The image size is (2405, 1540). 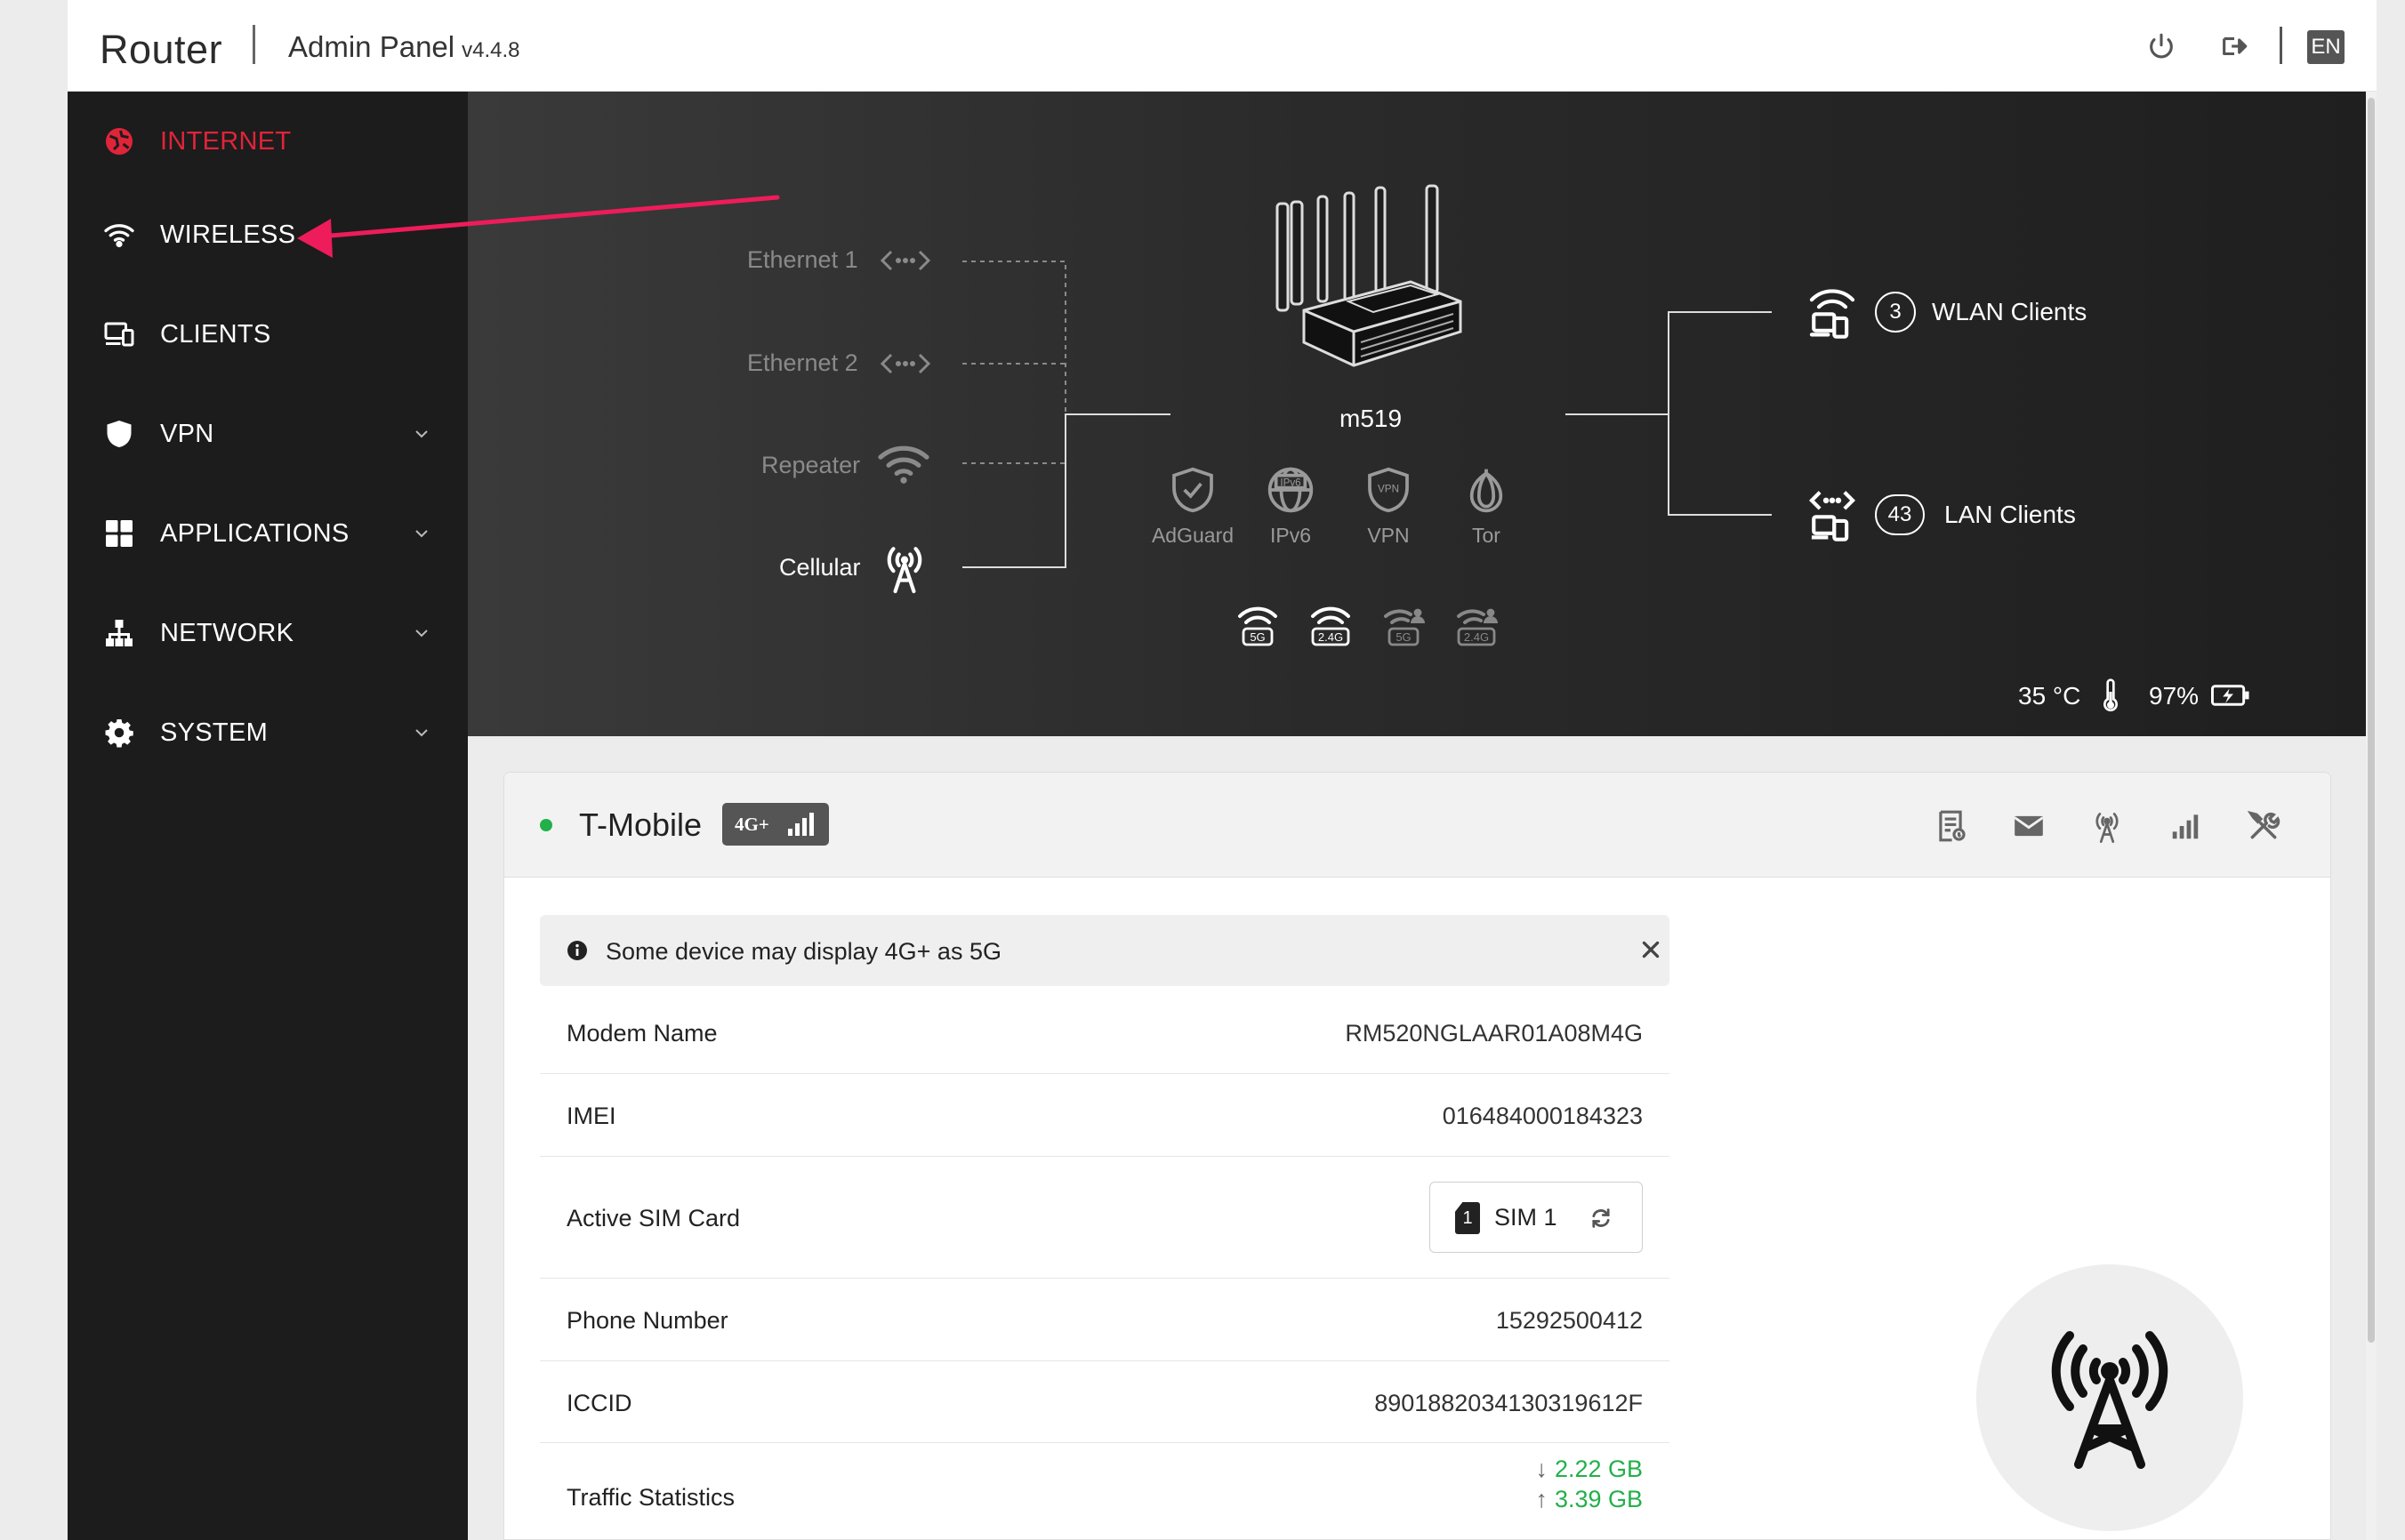 I want to click on sidebar-item-label: CLIENTS, so click(x=215, y=334).